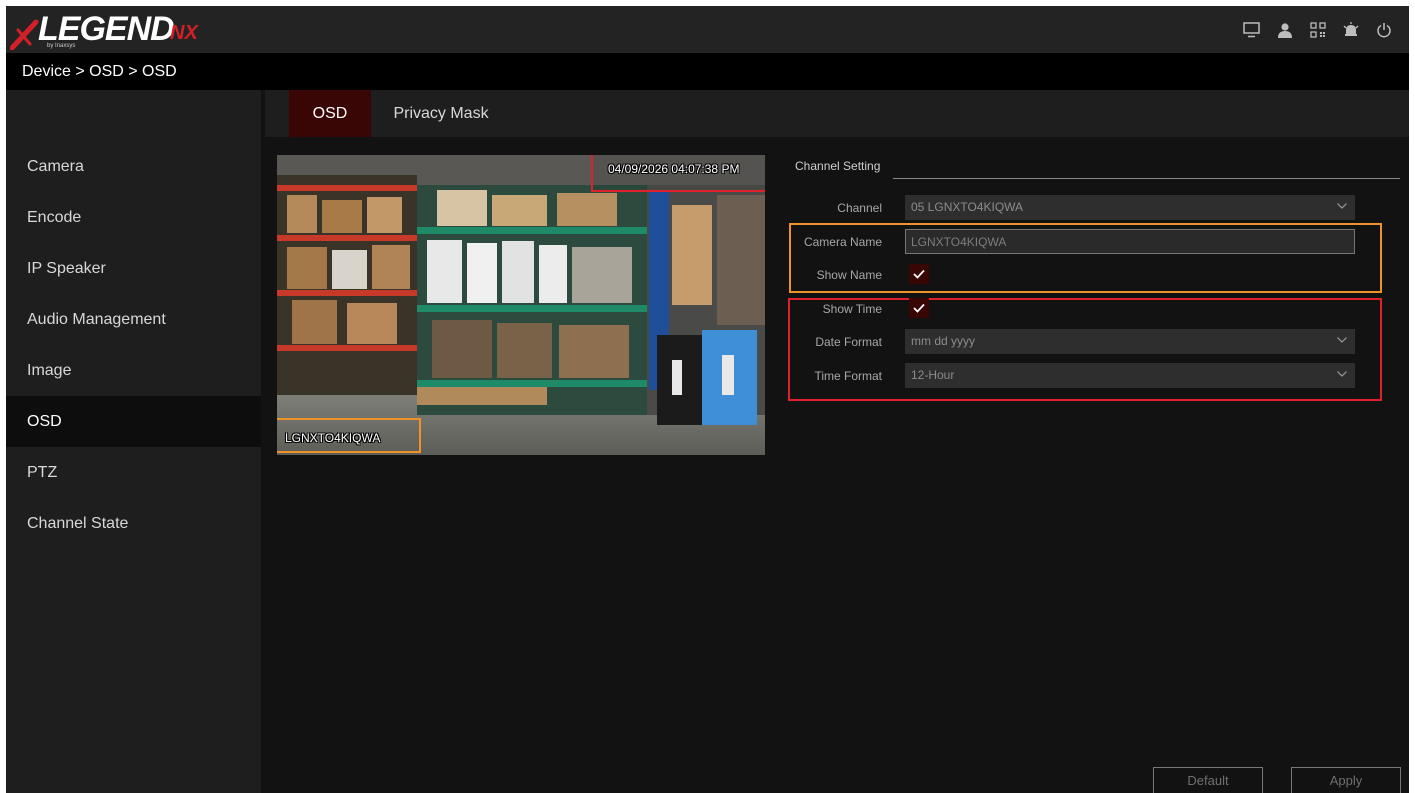 Image resolution: width=1415 pixels, height=793 pixels. I want to click on time-format-label: Time Format, so click(848, 376).